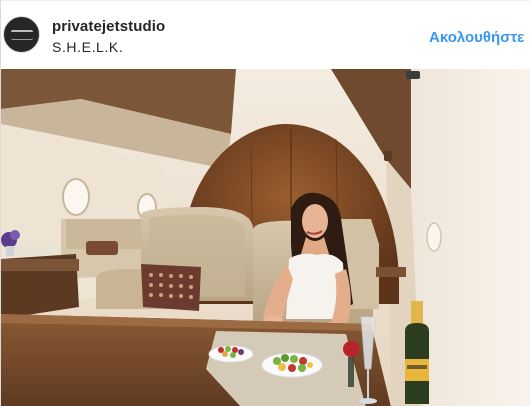 The image size is (530, 406). Describe the element at coordinates (476, 37) in the screenshot. I see `follow-button: Ακολουθήστε` at that location.